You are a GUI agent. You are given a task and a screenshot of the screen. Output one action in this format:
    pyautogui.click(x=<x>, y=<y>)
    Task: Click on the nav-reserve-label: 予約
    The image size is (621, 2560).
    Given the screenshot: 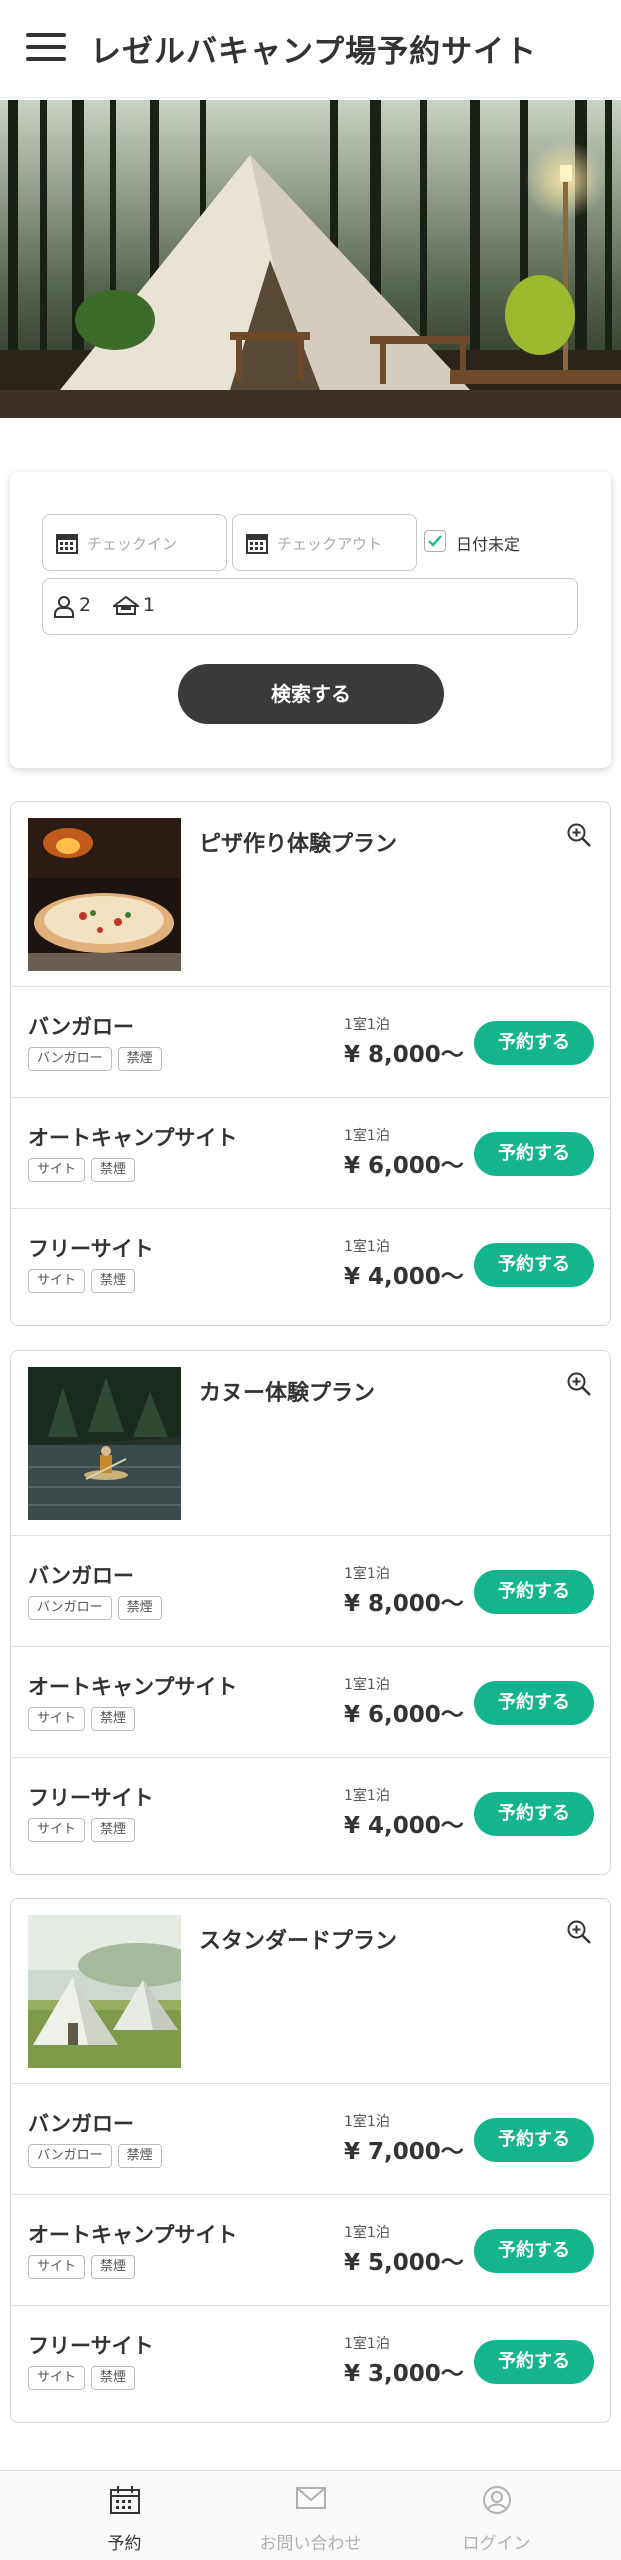 What is the action you would take?
    pyautogui.click(x=124, y=2544)
    